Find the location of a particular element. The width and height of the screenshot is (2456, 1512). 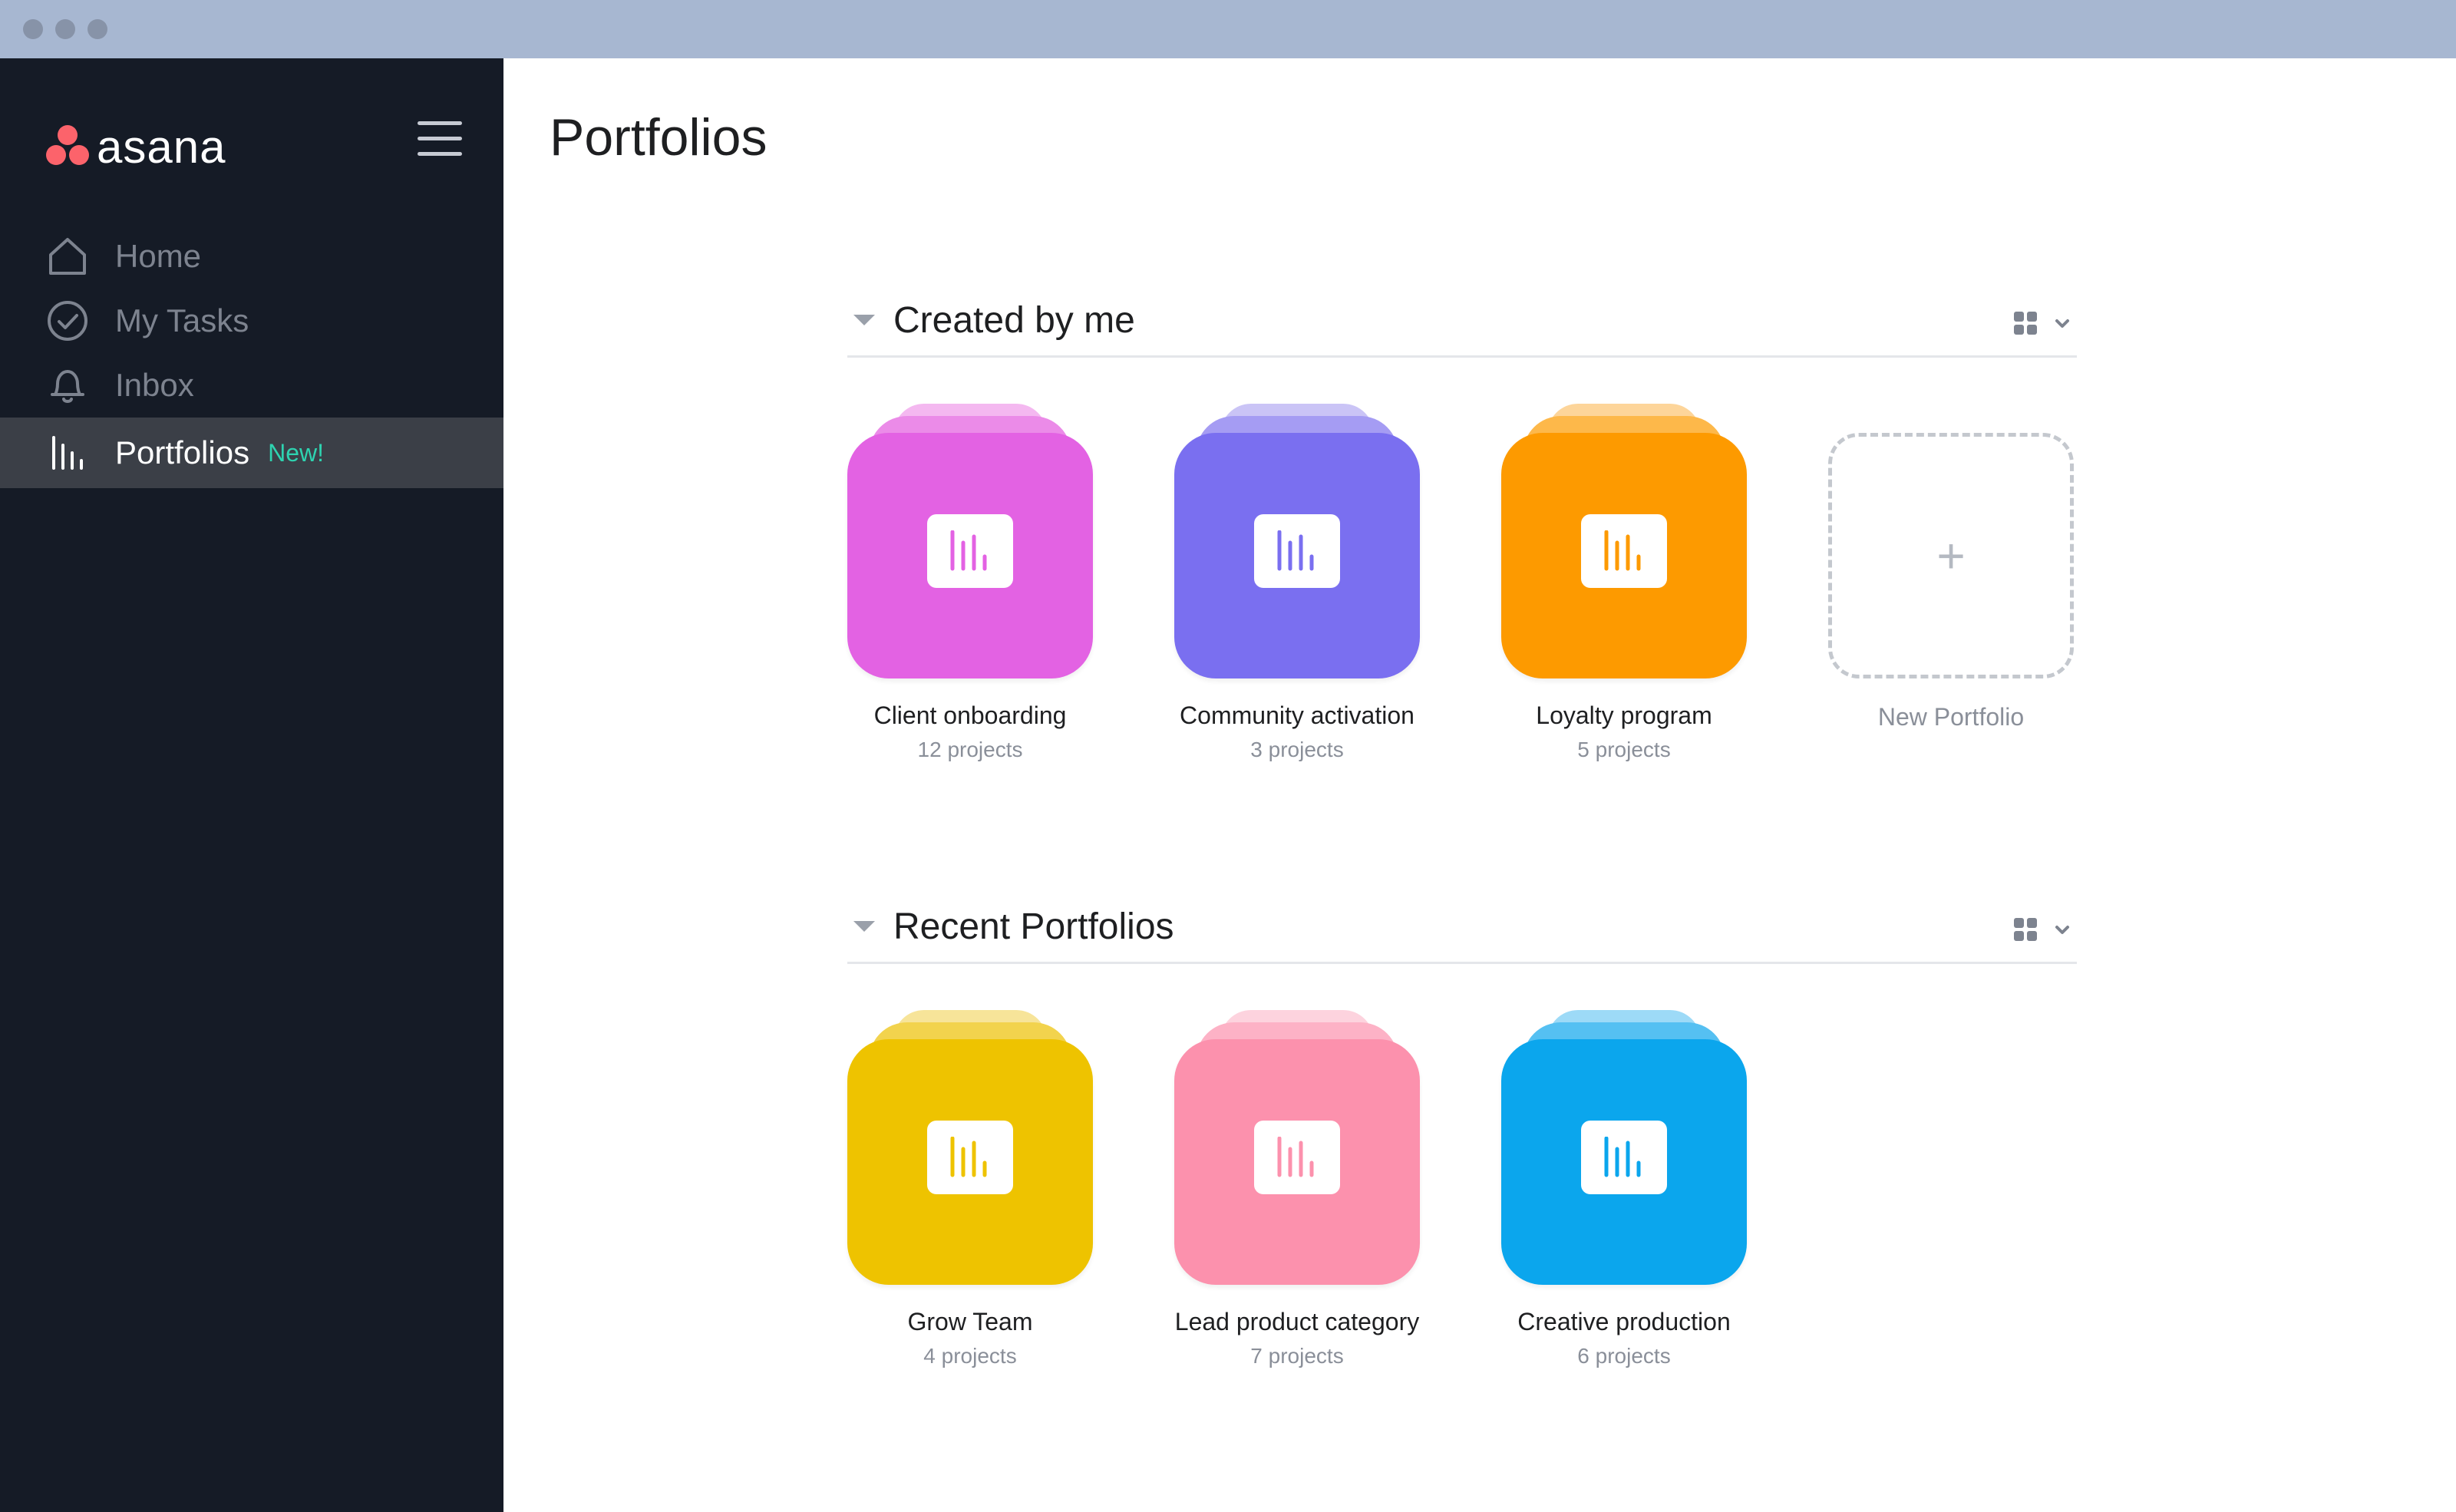

portfolio-tile: Loyalty program 5 projects is located at coordinates (1624, 583).